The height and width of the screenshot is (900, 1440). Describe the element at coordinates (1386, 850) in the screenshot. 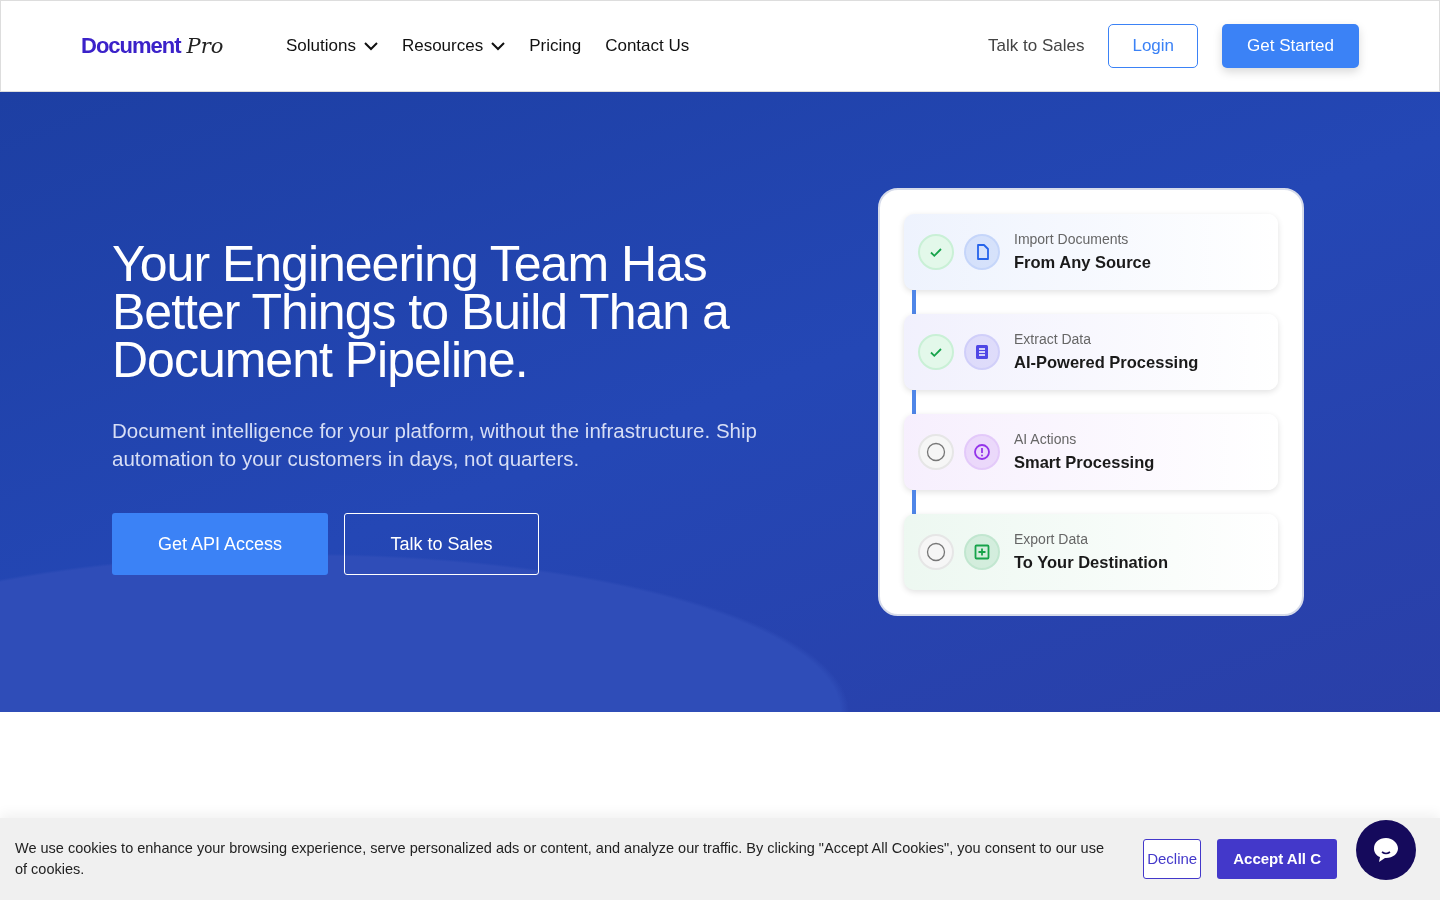

I see `chat-bubble-icon` at that location.